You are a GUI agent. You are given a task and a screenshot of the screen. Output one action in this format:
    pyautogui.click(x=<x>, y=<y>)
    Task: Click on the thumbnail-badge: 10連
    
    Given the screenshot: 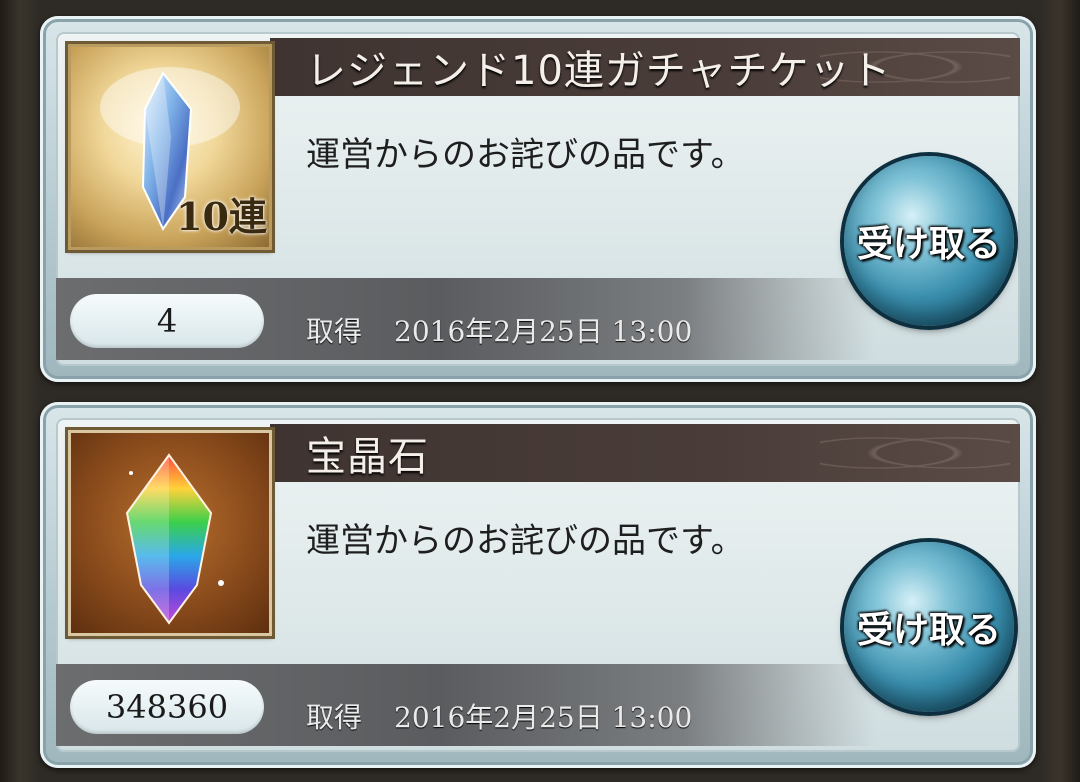 What is the action you would take?
    pyautogui.click(x=221, y=216)
    